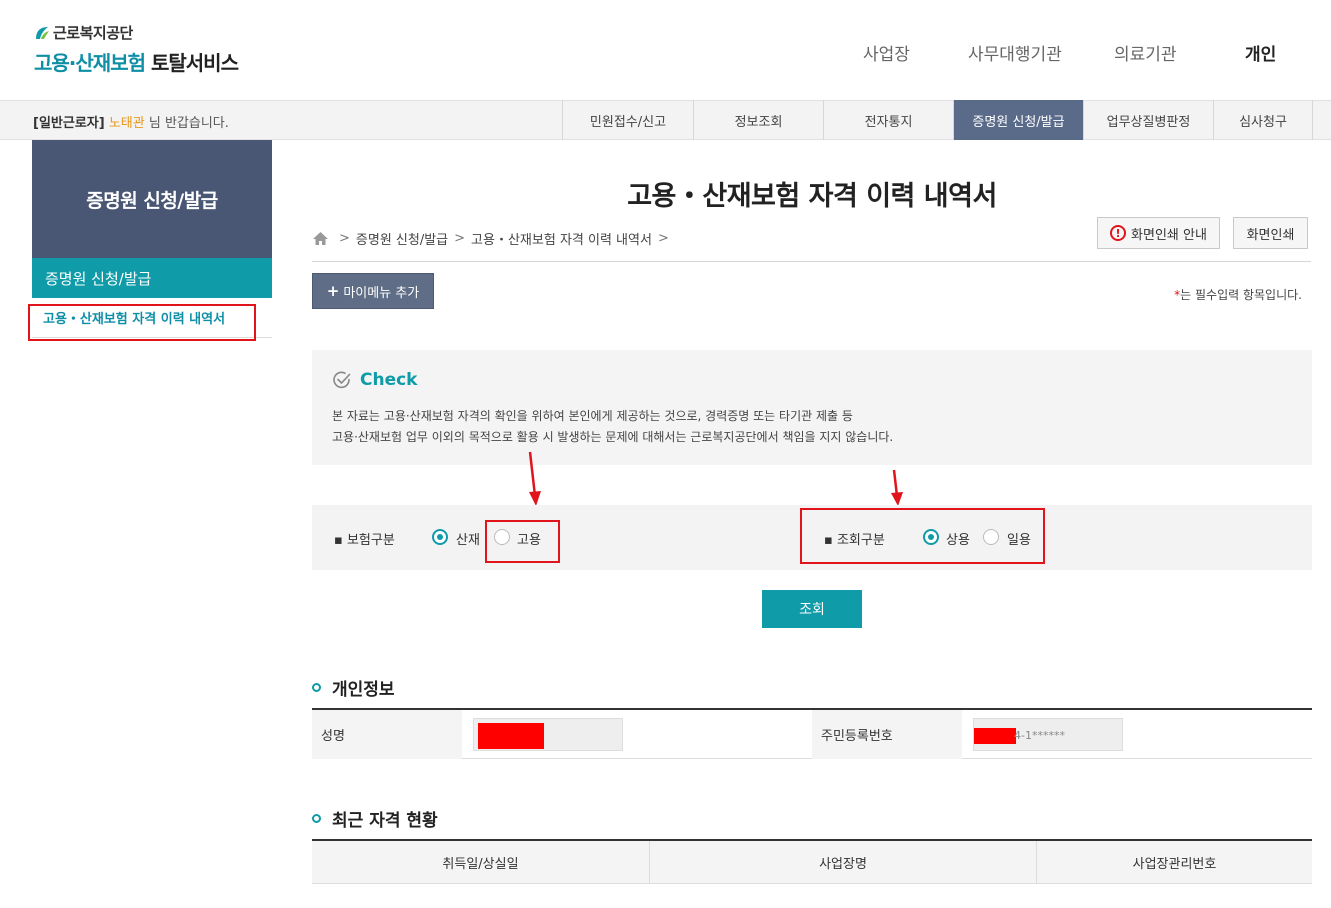  I want to click on insurance-type-label-text: 보험구분, so click(370, 540).